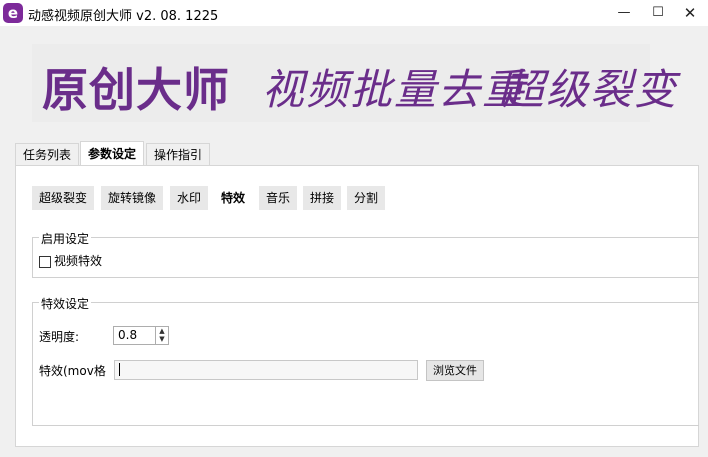 This screenshot has width=708, height=457. What do you see at coordinates (624, 13) in the screenshot?
I see `minimize-button: —` at bounding box center [624, 13].